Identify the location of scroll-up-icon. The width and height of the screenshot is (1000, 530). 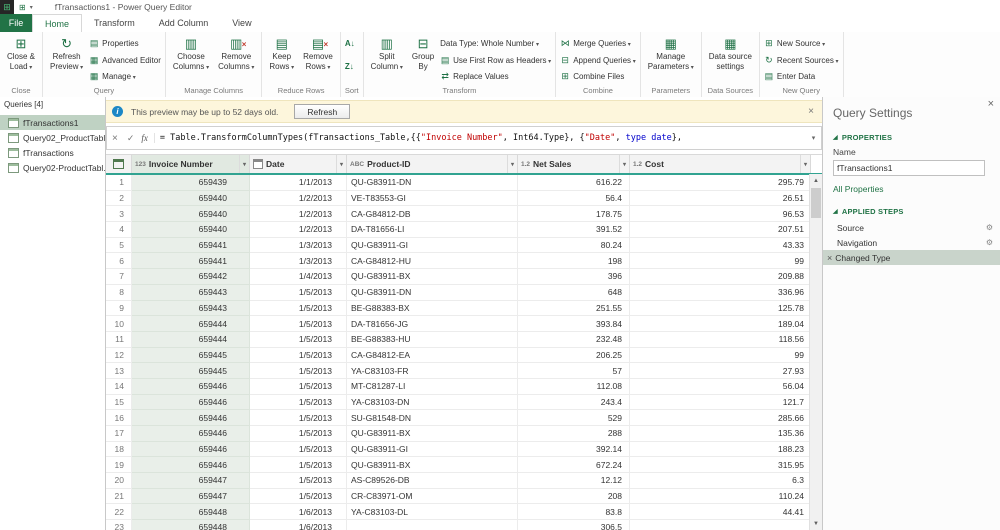
(816, 180).